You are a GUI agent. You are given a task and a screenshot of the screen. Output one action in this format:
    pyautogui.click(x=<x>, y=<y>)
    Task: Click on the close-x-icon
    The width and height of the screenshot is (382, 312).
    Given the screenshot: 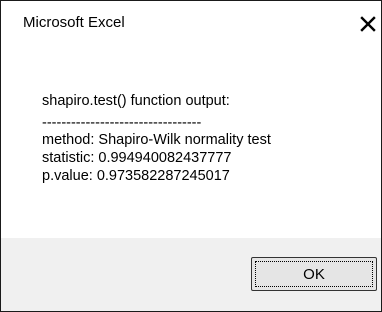 What is the action you would take?
    pyautogui.click(x=368, y=24)
    